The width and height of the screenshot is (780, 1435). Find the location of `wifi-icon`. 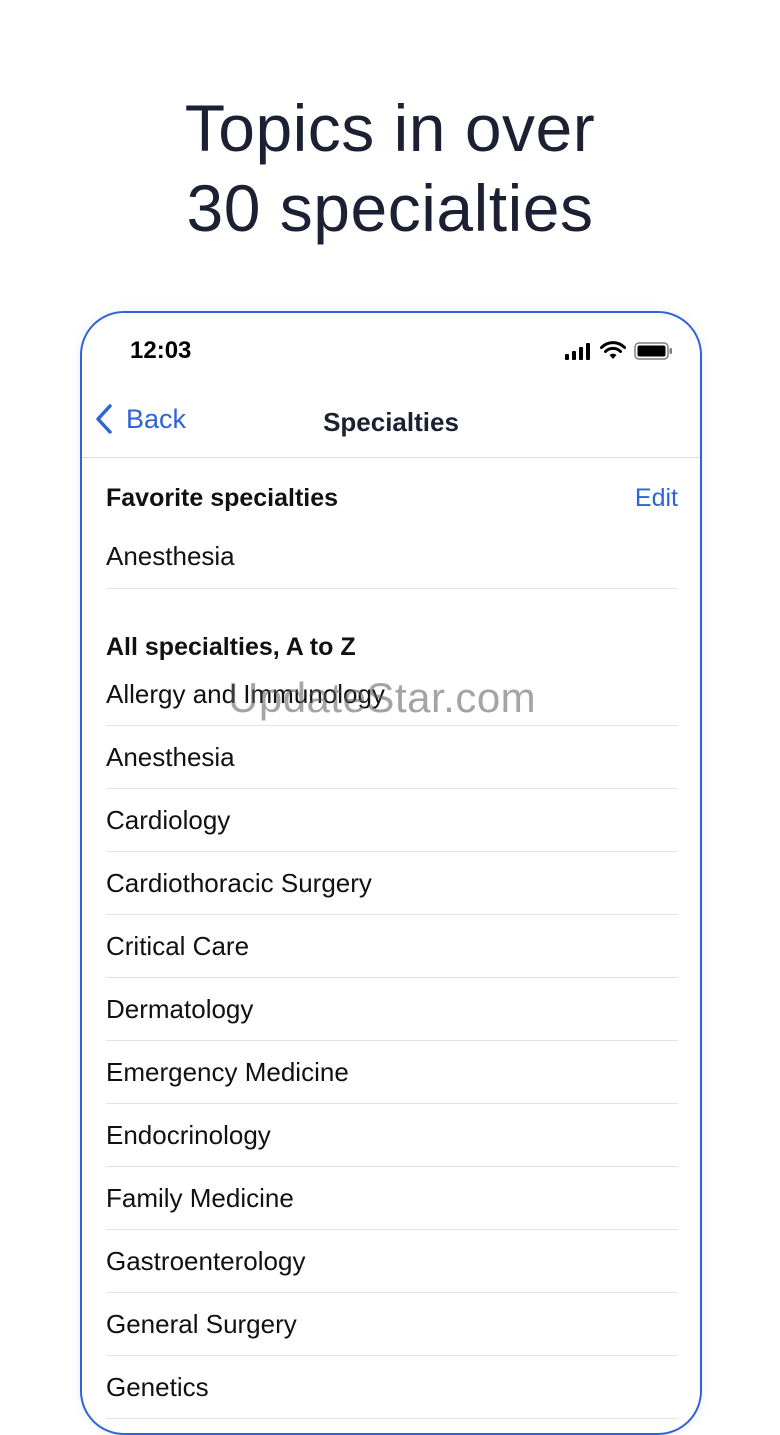

wifi-icon is located at coordinates (613, 350).